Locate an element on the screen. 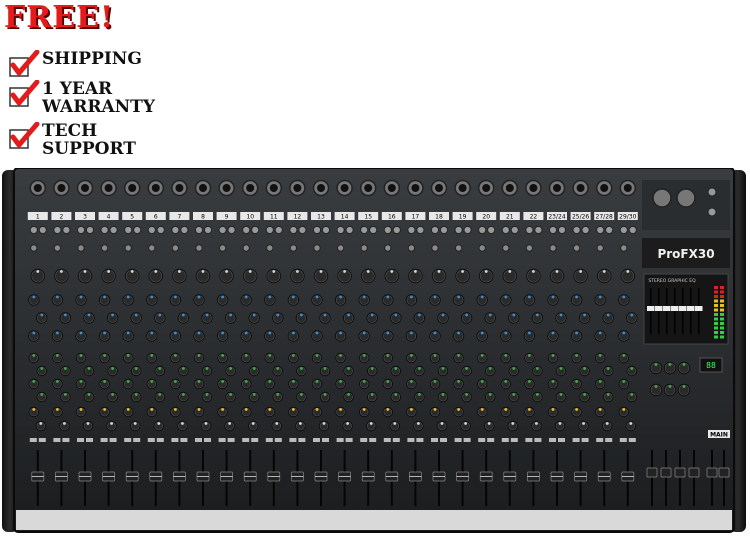  channel-number: 2 is located at coordinates (61, 217).